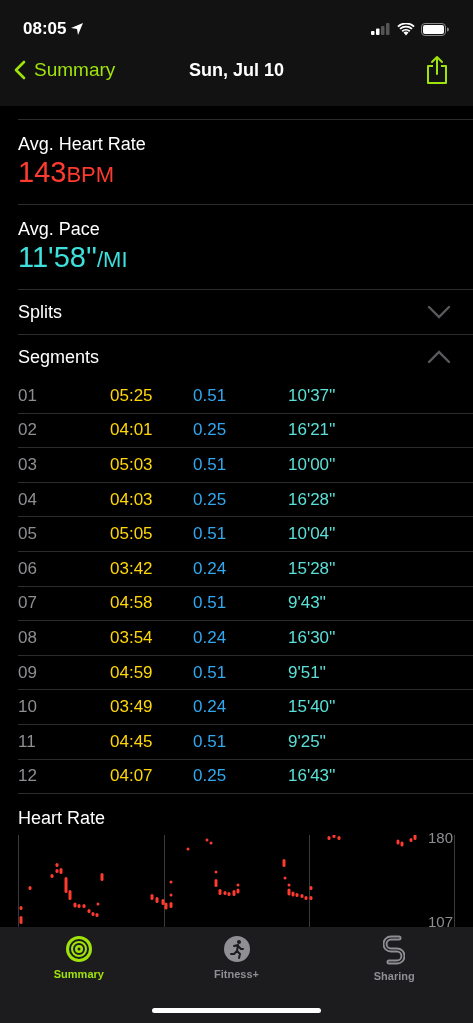 This screenshot has width=473, height=1023. I want to click on axis-label: 107, so click(440, 922).